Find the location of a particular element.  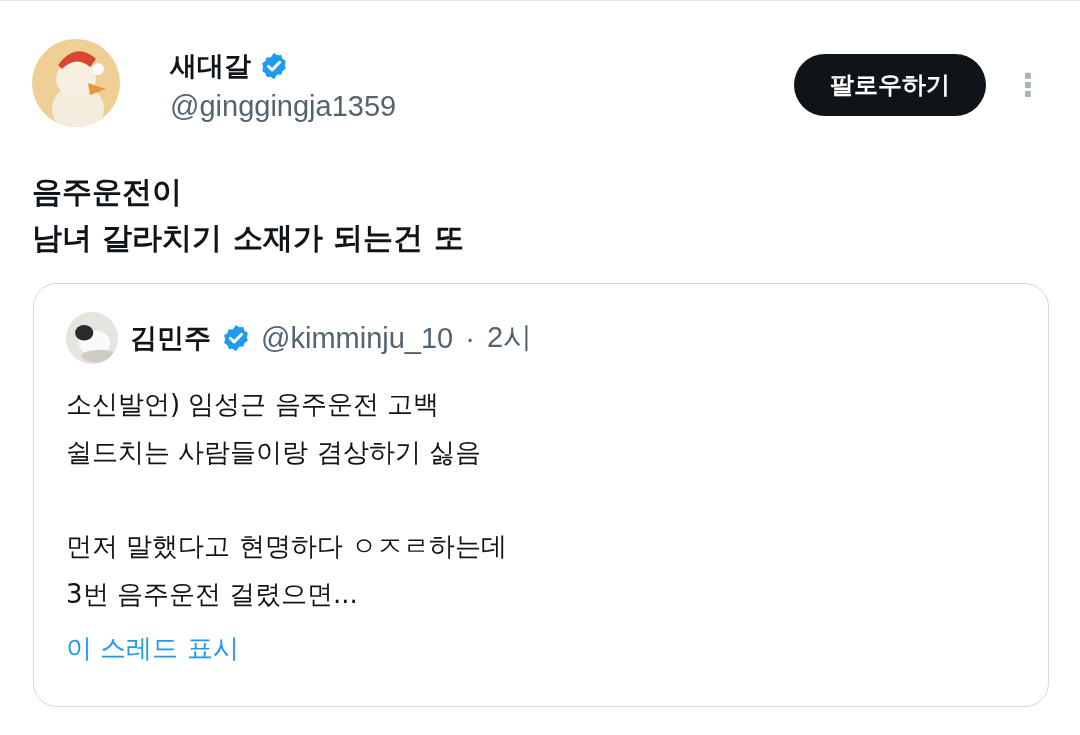

quoted-text-line: 소신발언) 임성근 음주운전 고백 is located at coordinates (253, 404).